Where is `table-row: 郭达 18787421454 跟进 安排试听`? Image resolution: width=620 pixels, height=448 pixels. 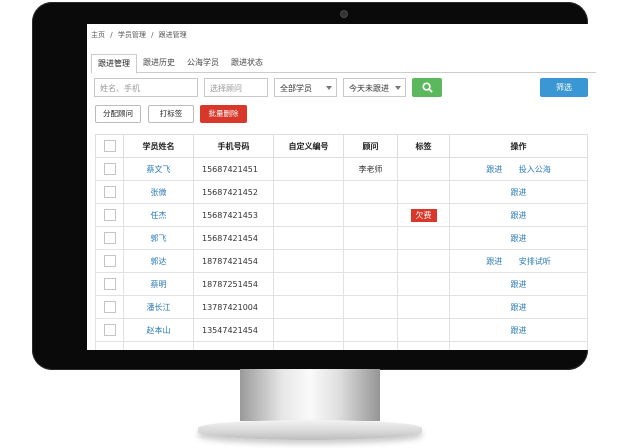 table-row: 郭达 18787421454 跟进 安排试听 is located at coordinates (341, 261).